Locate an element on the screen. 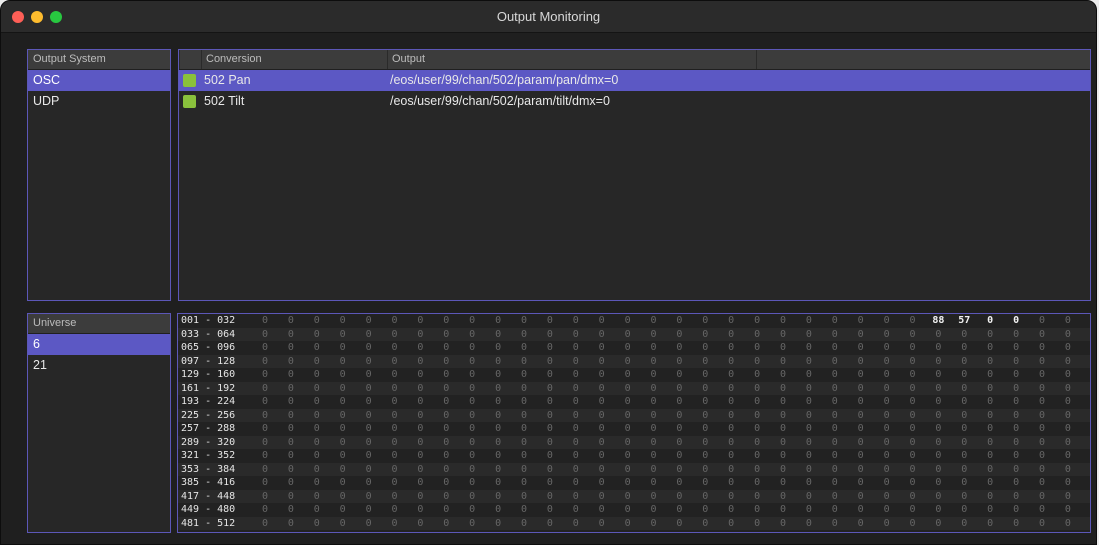 The height and width of the screenshot is (545, 1099). dmx-range-label: 289 - 320 is located at coordinates (208, 442).